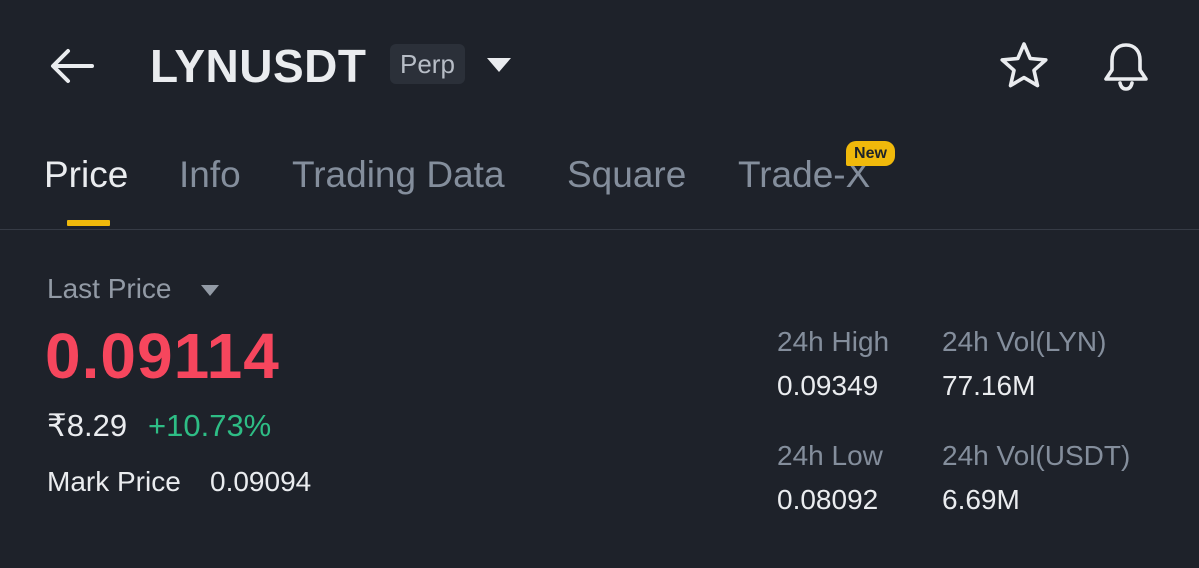 This screenshot has height=568, width=1199. Describe the element at coordinates (989, 385) in the screenshot. I see `24h-vol-base-value: 77.16M` at that location.